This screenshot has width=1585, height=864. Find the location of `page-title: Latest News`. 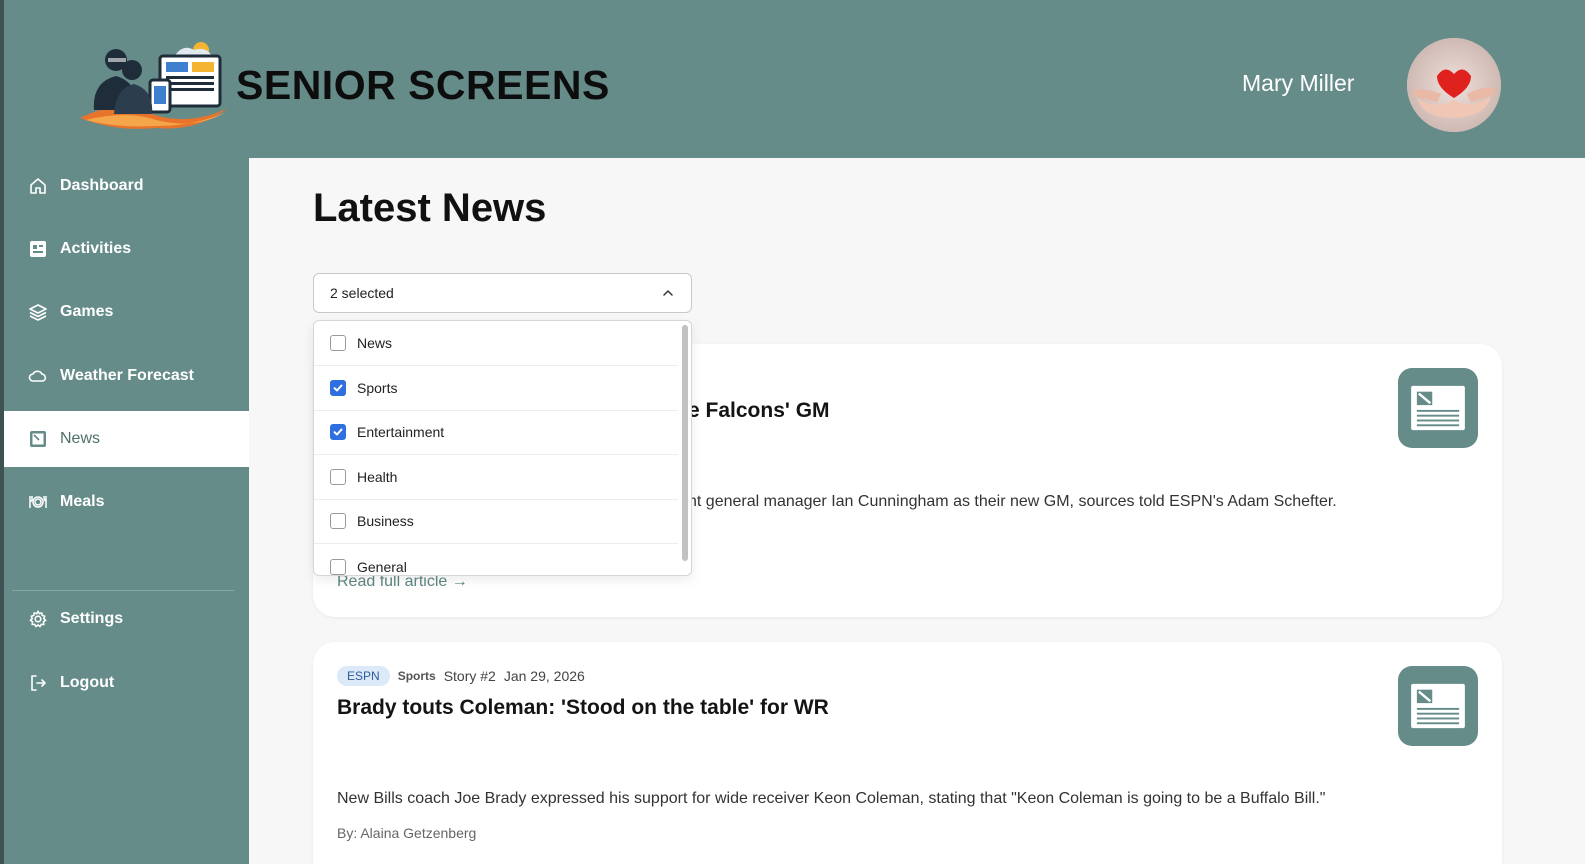

page-title: Latest News is located at coordinates (430, 208).